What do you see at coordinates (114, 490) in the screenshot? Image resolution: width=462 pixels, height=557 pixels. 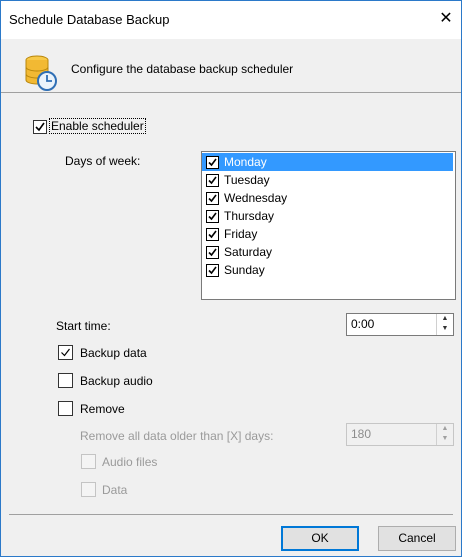 I see `data-label: Data` at bounding box center [114, 490].